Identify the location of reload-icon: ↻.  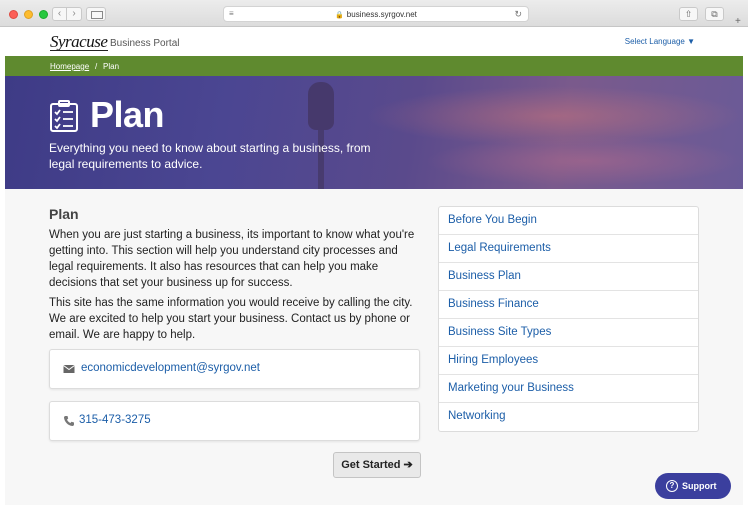
(518, 14).